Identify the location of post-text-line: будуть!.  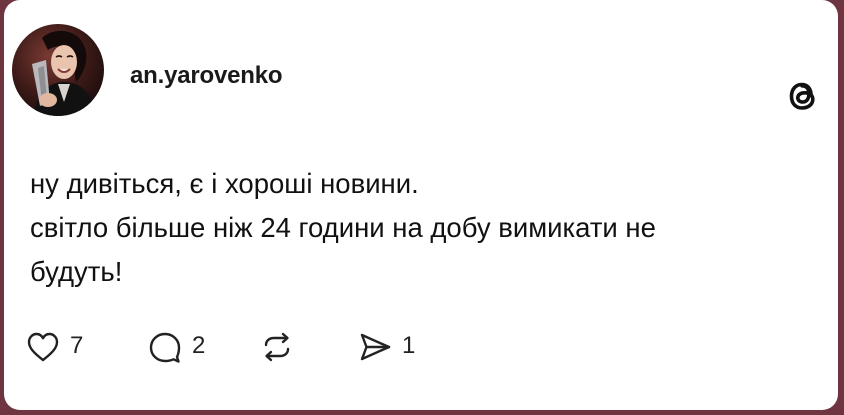
(76, 271).